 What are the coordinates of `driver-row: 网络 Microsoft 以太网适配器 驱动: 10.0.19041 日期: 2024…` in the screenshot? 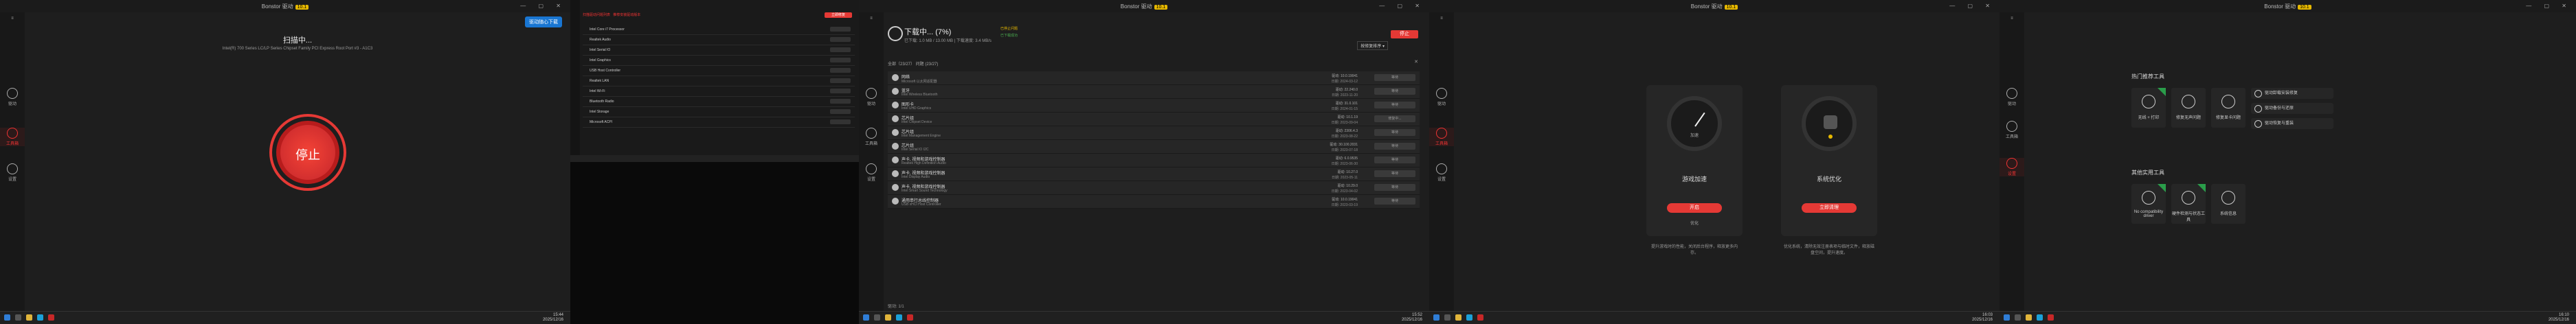 It's located at (1154, 78).